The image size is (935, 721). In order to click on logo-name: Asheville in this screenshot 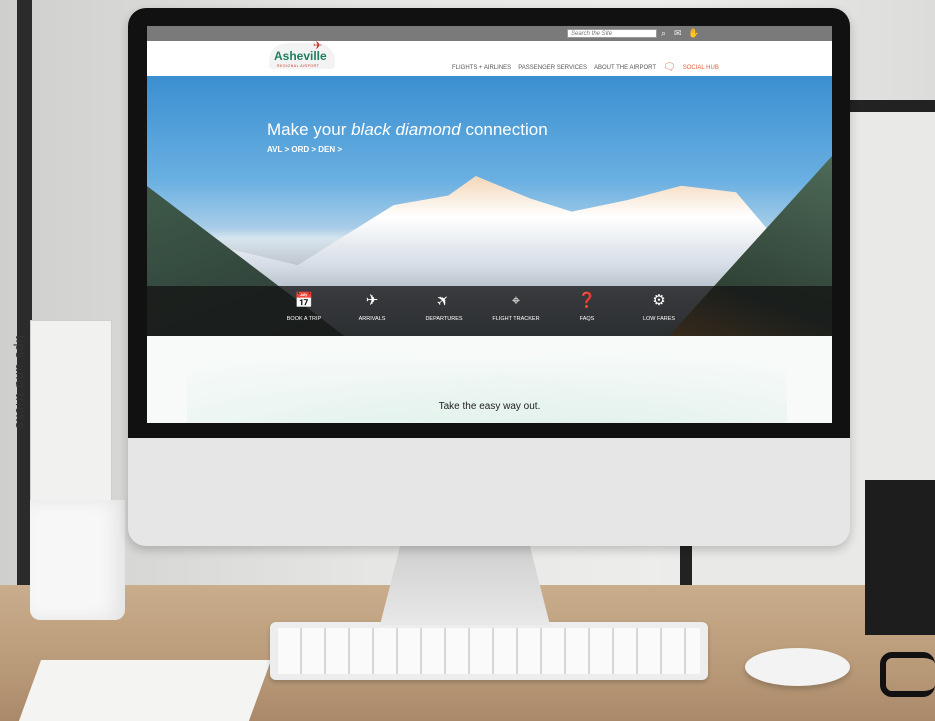, I will do `click(300, 56)`.